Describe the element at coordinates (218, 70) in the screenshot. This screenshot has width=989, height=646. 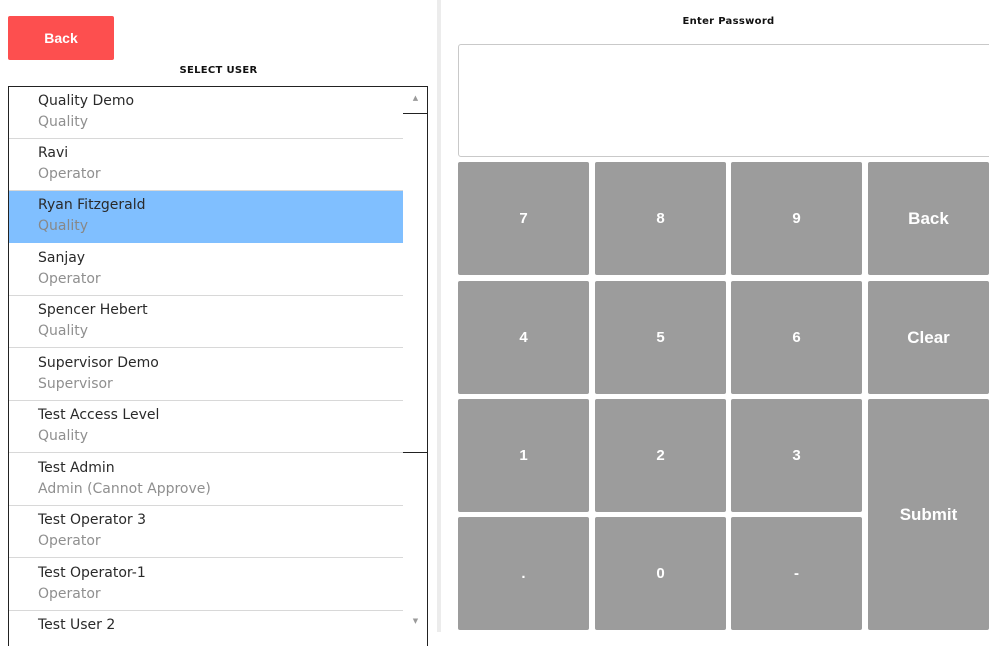
I see `select-user-title: SELECT USER` at that location.